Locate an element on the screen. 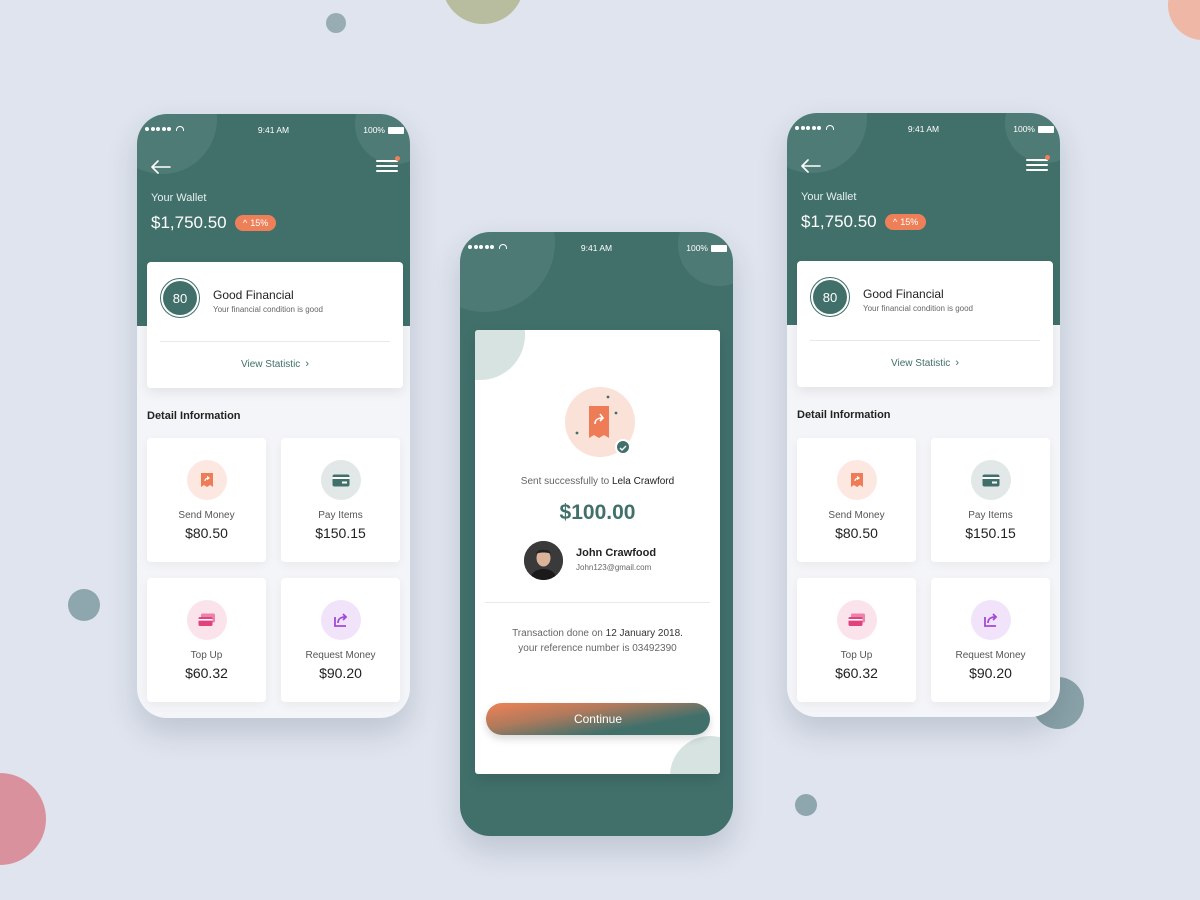 This screenshot has height=900, width=1200. transaction-date-line: Transaction done on 12 January 2018. is located at coordinates (597, 633).